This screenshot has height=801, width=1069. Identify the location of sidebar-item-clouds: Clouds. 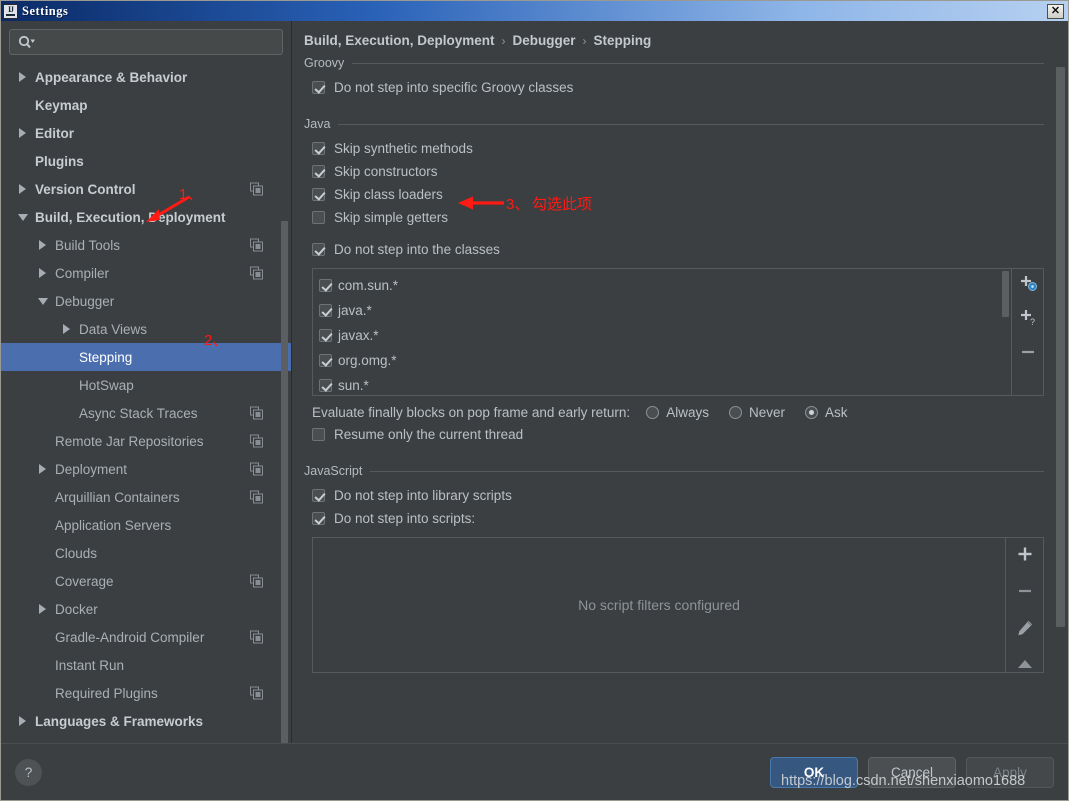
(146, 553).